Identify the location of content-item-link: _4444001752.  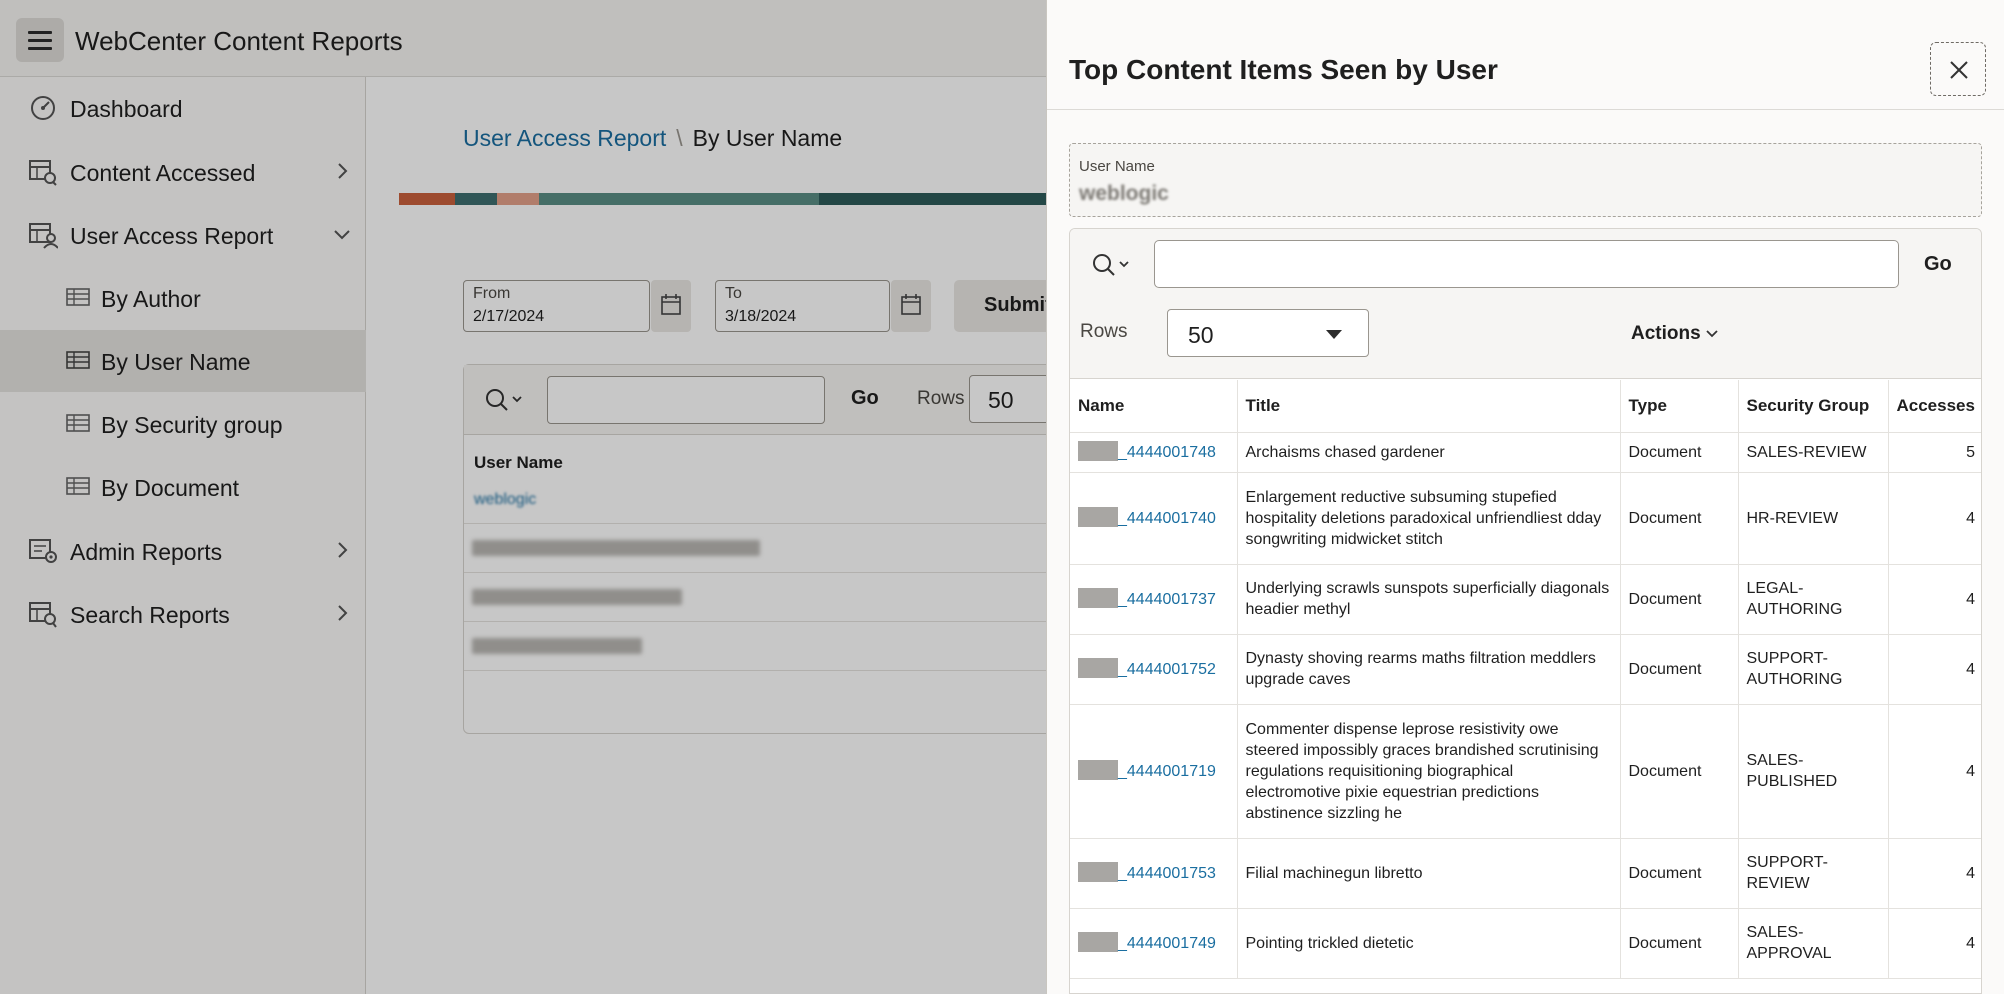
(1147, 668).